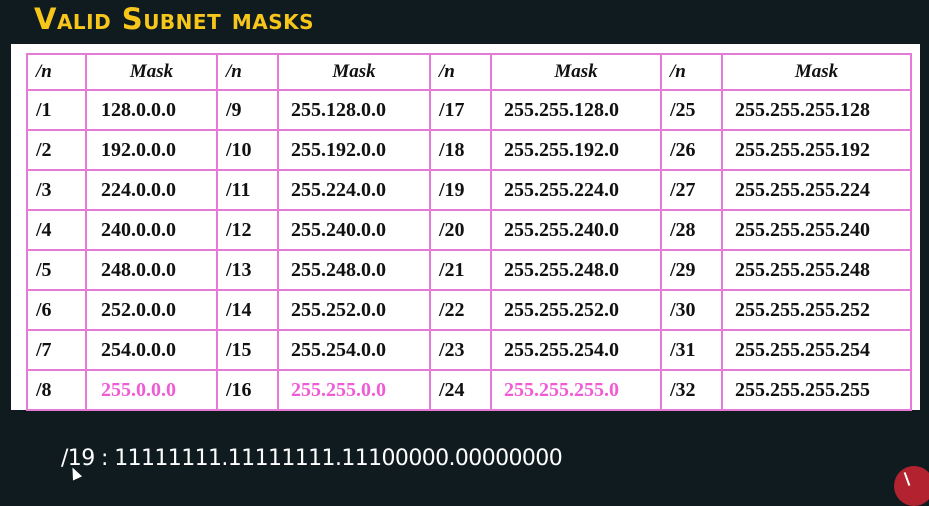 Image resolution: width=929 pixels, height=506 pixels. Describe the element at coordinates (151, 390) in the screenshot. I see `mask-cell: 255.0.0.0` at that location.